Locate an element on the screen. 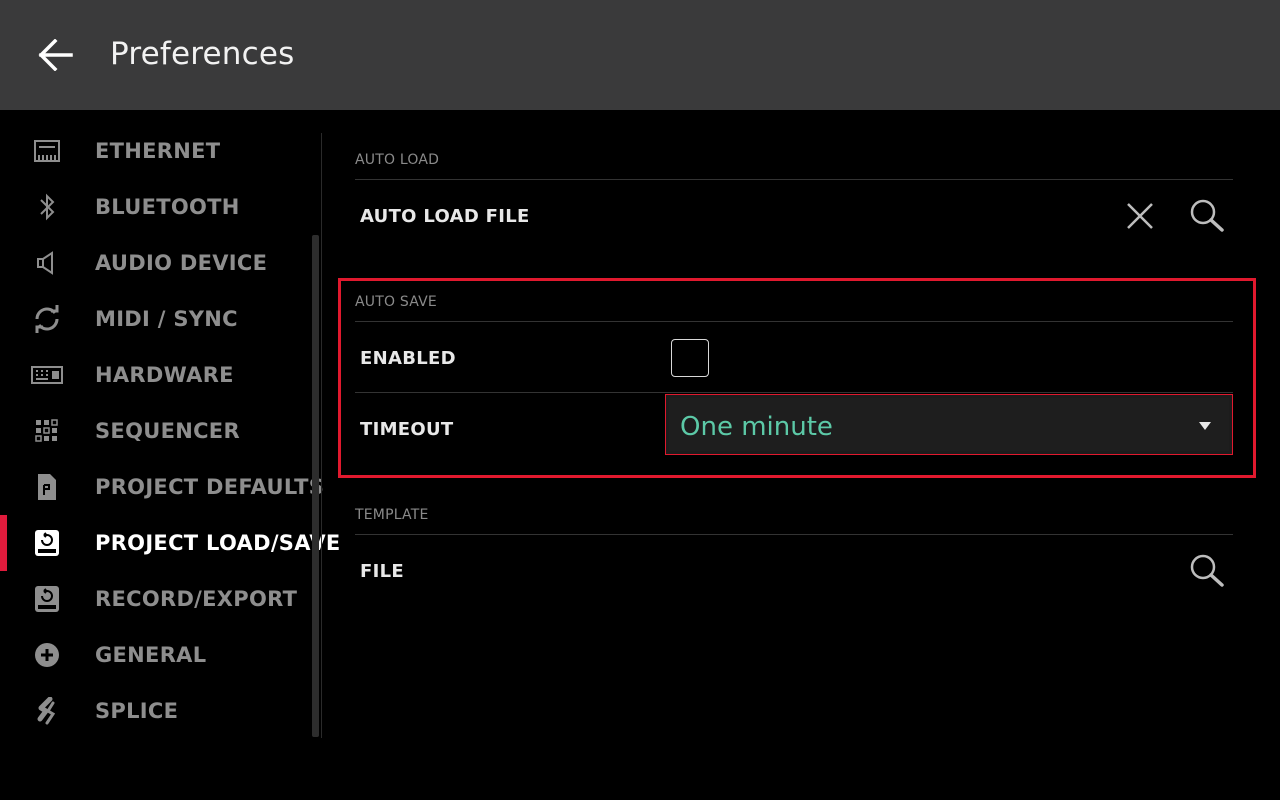  bluetooth-icon is located at coordinates (47, 207).